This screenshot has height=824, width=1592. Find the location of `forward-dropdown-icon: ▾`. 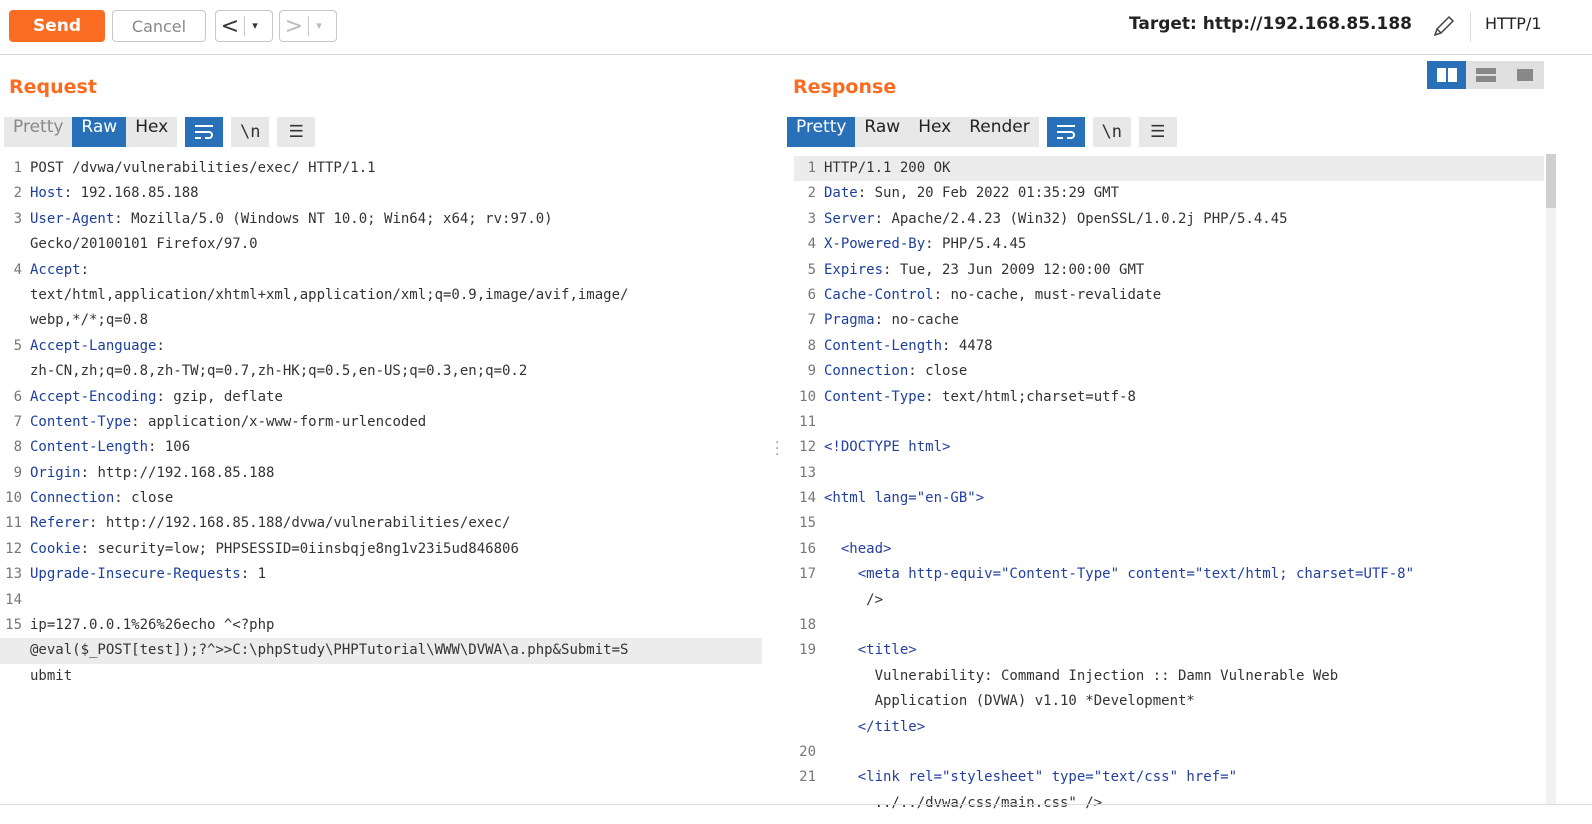

forward-dropdown-icon: ▾ is located at coordinates (318, 26).